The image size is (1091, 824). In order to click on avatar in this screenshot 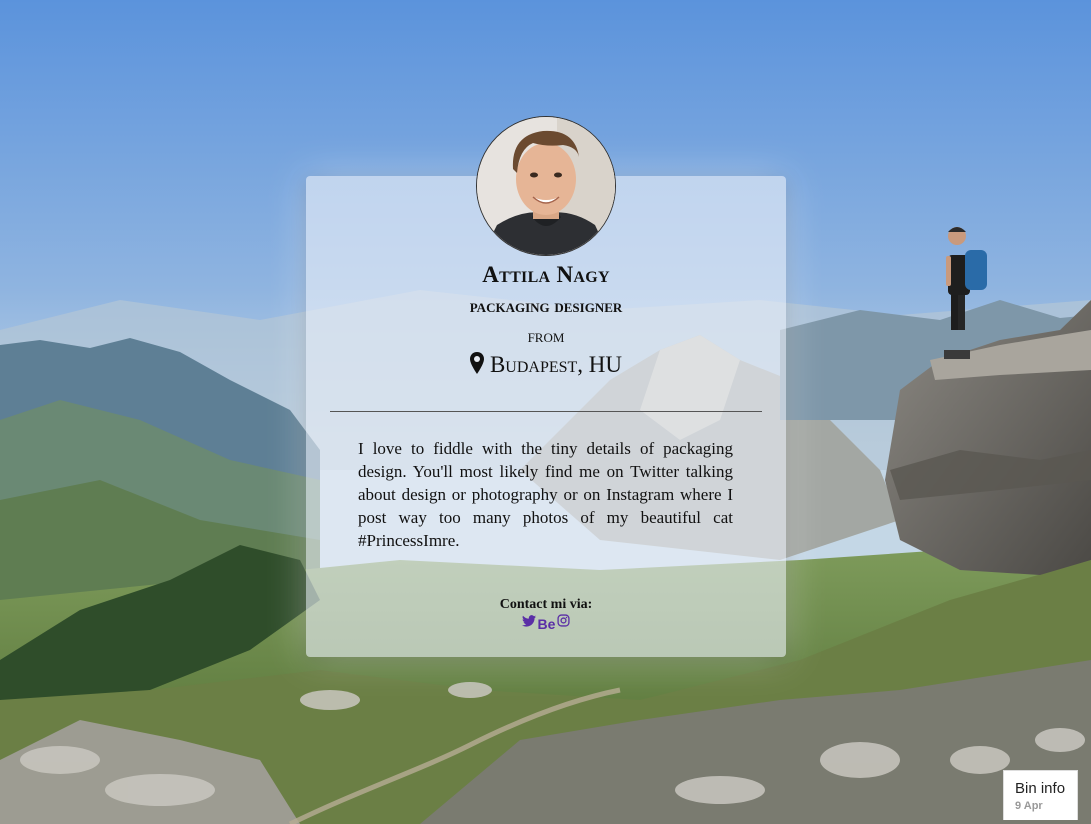, I will do `click(546, 186)`.